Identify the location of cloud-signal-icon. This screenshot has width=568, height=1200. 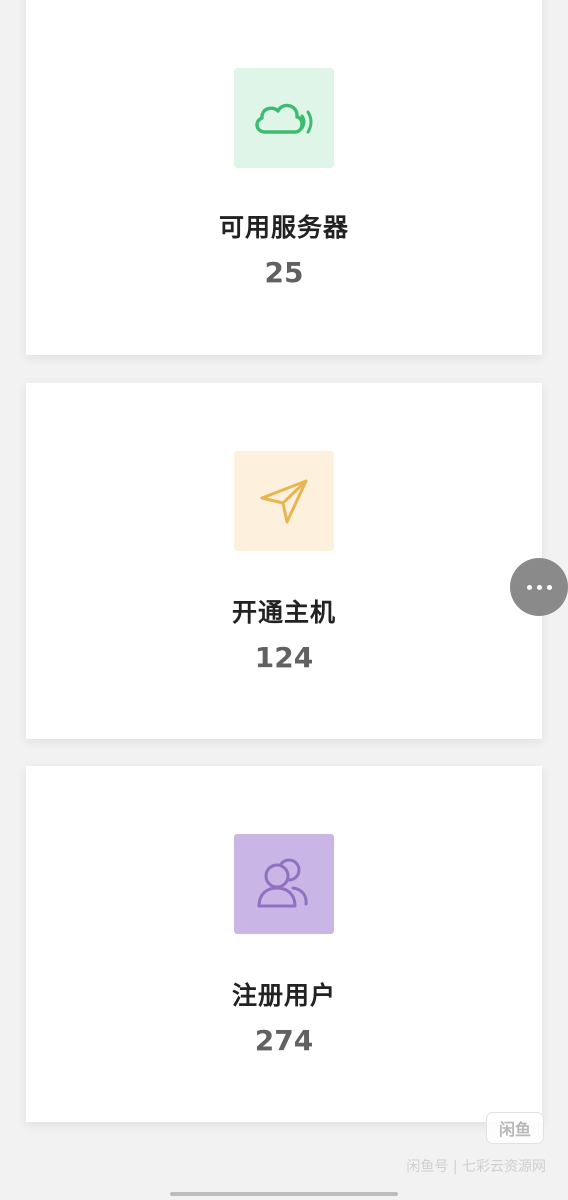
(284, 118).